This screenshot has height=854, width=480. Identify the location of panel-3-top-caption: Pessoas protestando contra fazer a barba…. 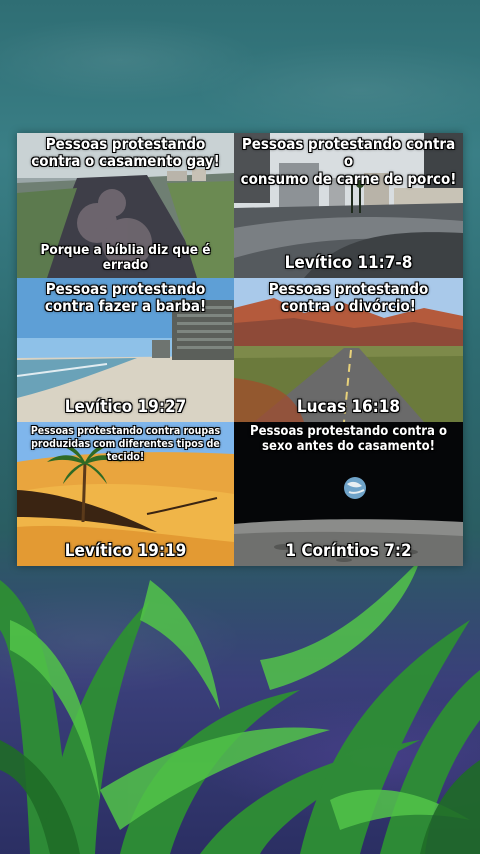
(125, 298).